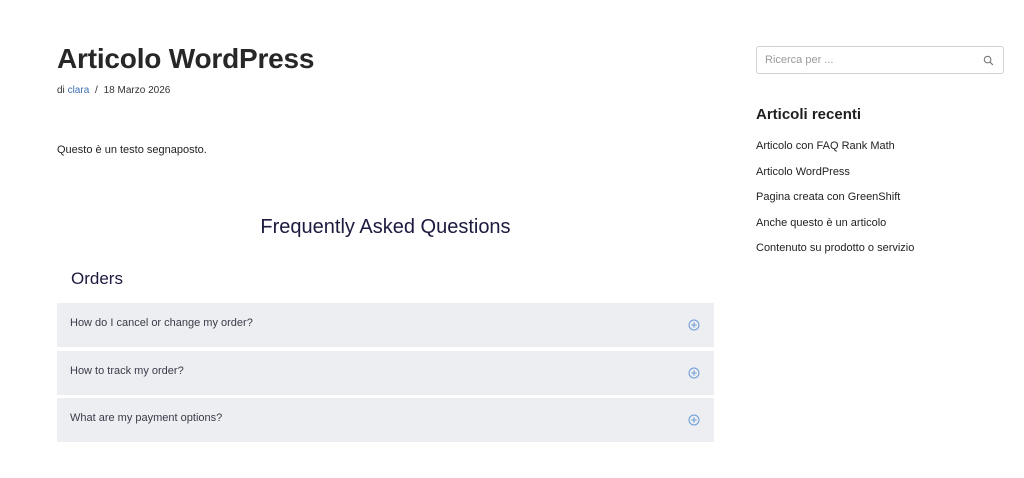 The height and width of the screenshot is (478, 1024). What do you see at coordinates (385, 227) in the screenshot?
I see `faq-heading: Frequently Asked Questions` at bounding box center [385, 227].